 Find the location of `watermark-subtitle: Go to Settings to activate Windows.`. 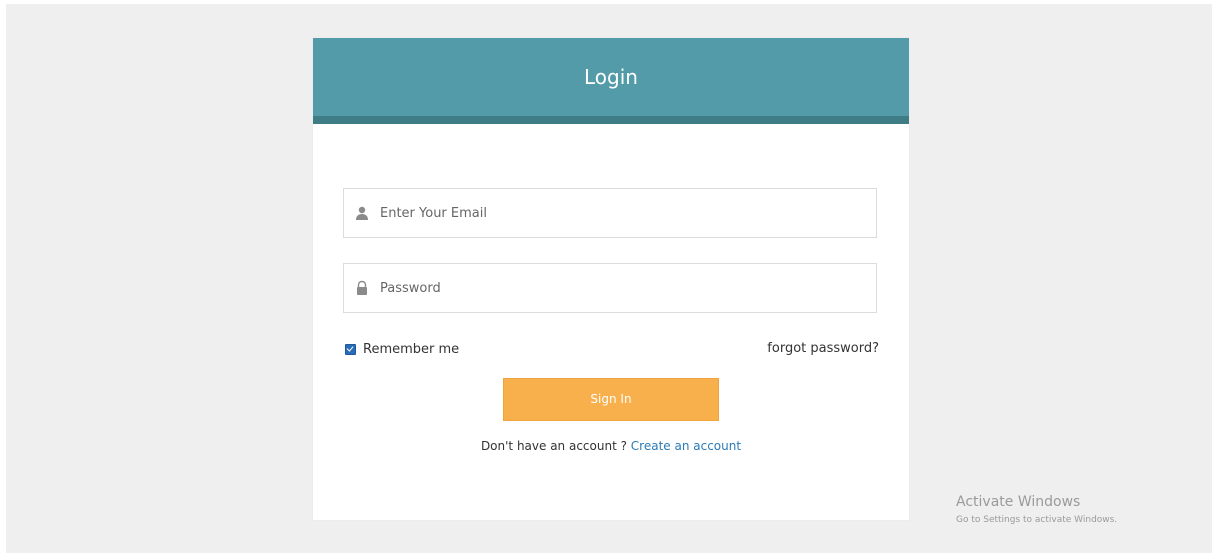

watermark-subtitle: Go to Settings to activate Windows. is located at coordinates (1037, 520).